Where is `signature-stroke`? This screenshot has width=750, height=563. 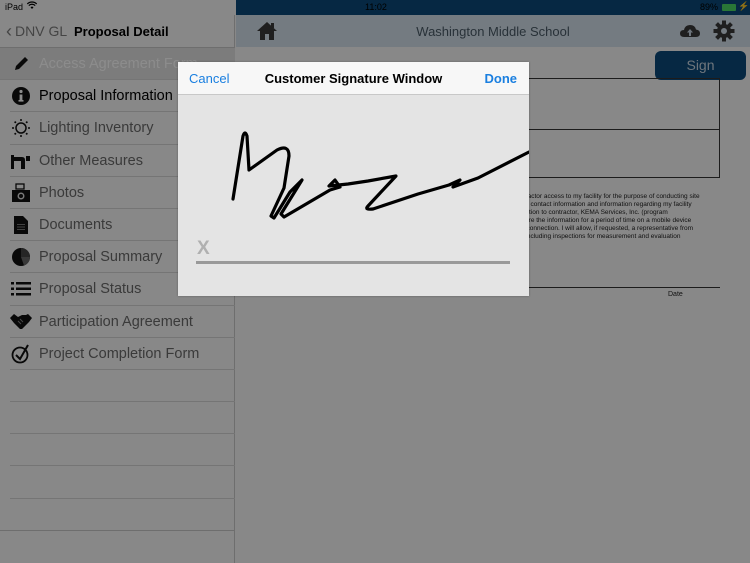
signature-stroke is located at coordinates (380, 175).